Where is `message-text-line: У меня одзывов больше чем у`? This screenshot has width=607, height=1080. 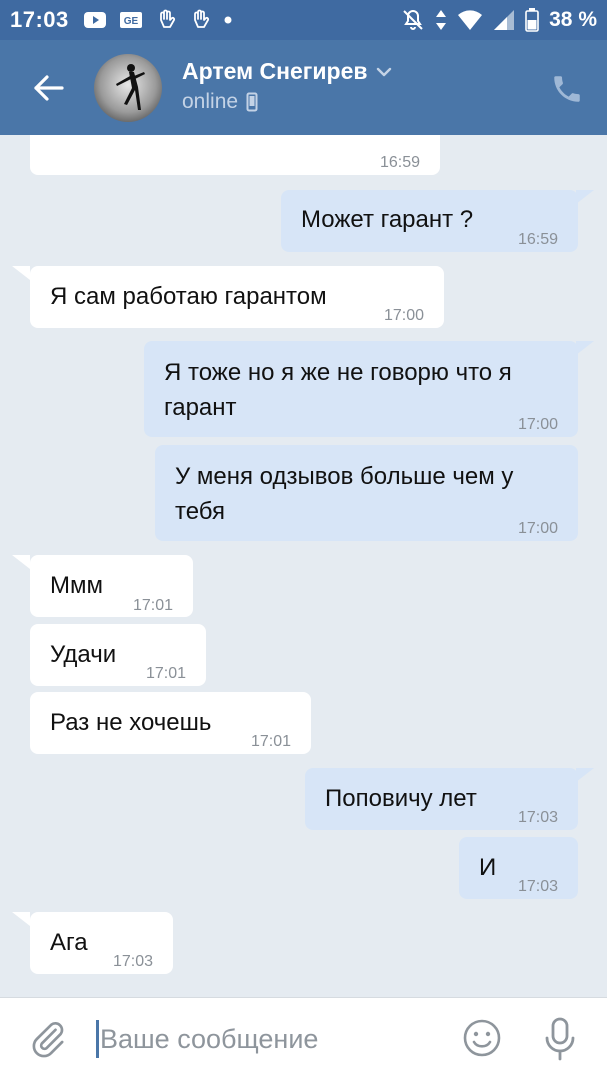
message-text-line: У меня одзывов больше чем у is located at coordinates (344, 476).